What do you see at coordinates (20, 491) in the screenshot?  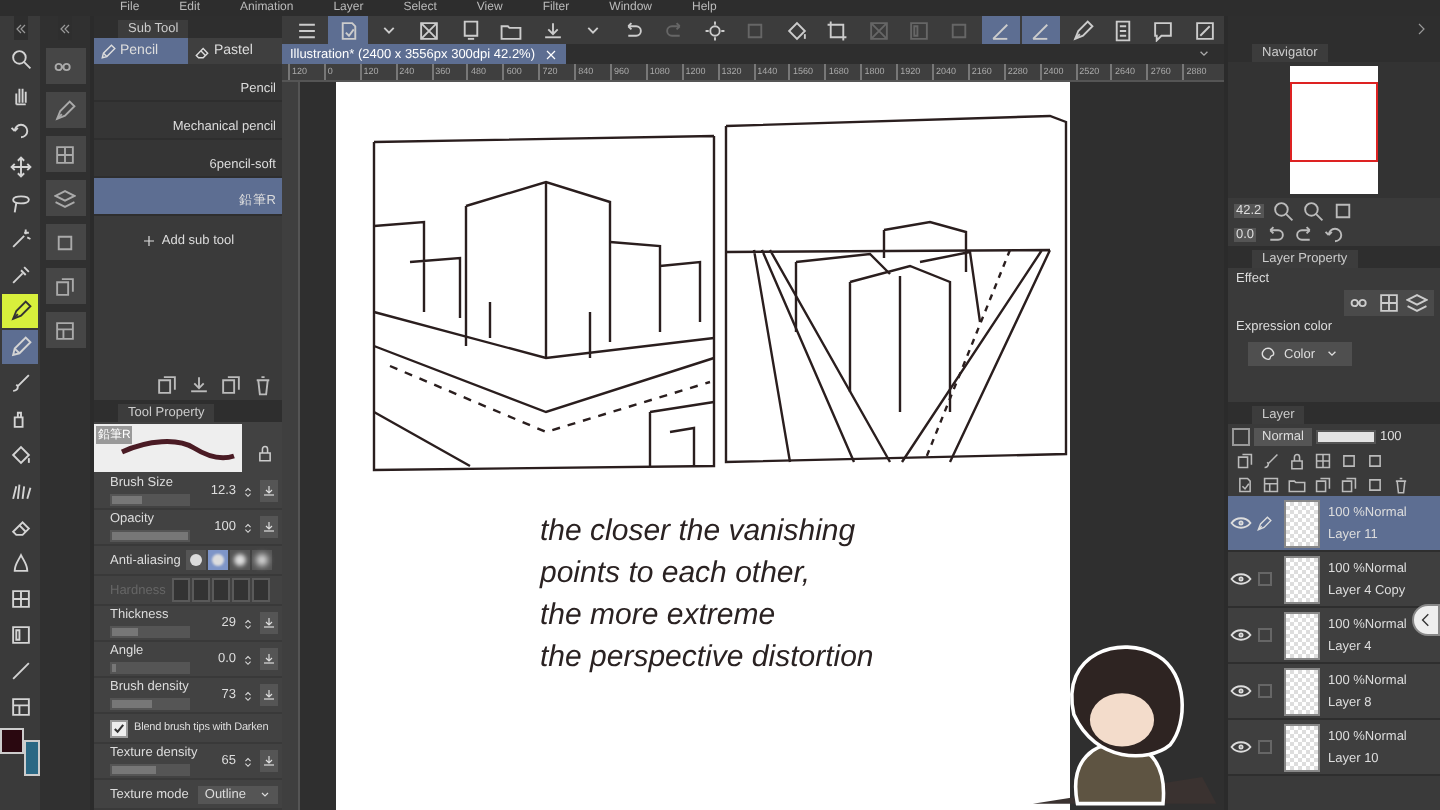 I see `grass-icon` at bounding box center [20, 491].